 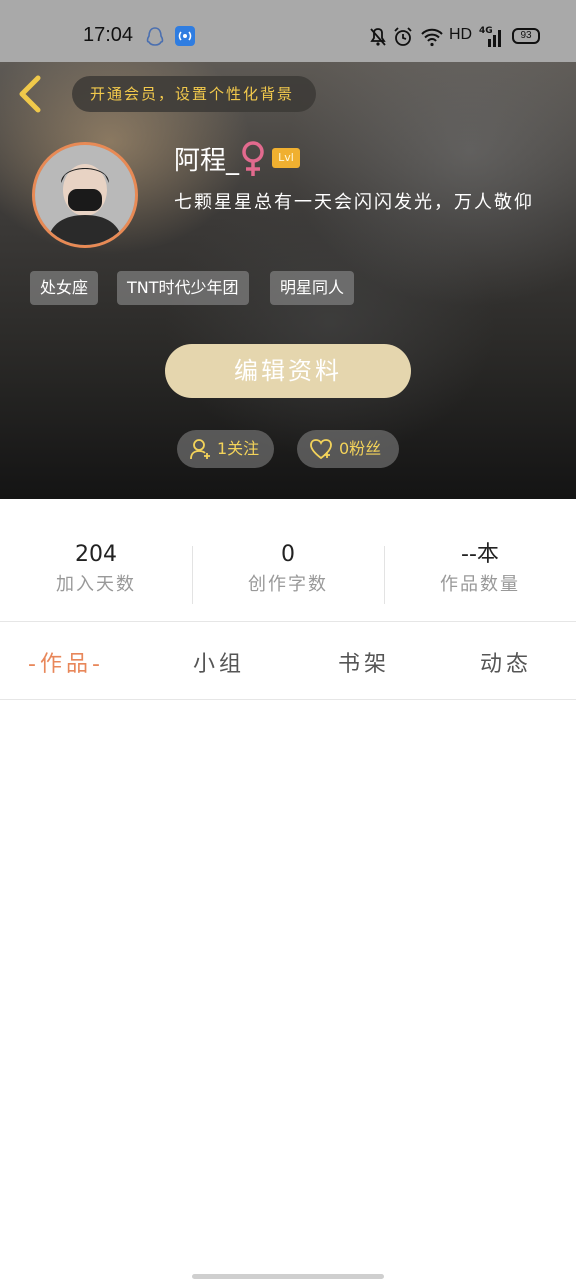 I want to click on tab-works: -作品-, so click(x=66, y=662).